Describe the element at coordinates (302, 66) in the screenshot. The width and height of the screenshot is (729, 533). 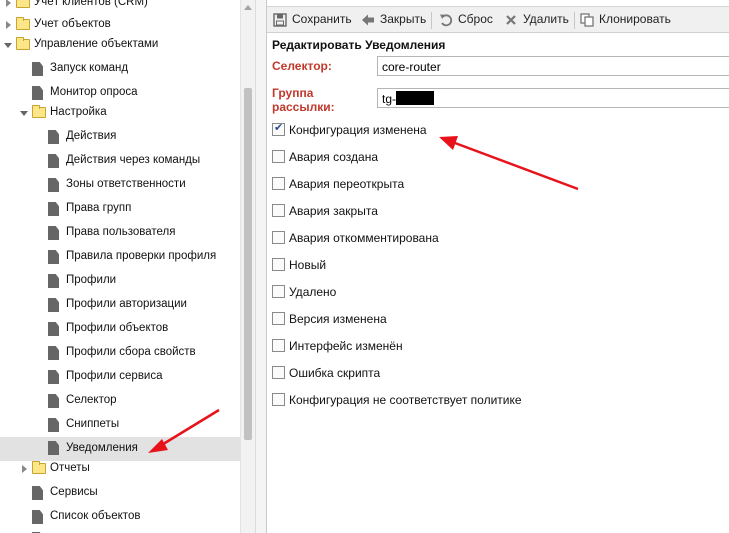
I see `selector-label: Селектор:` at that location.